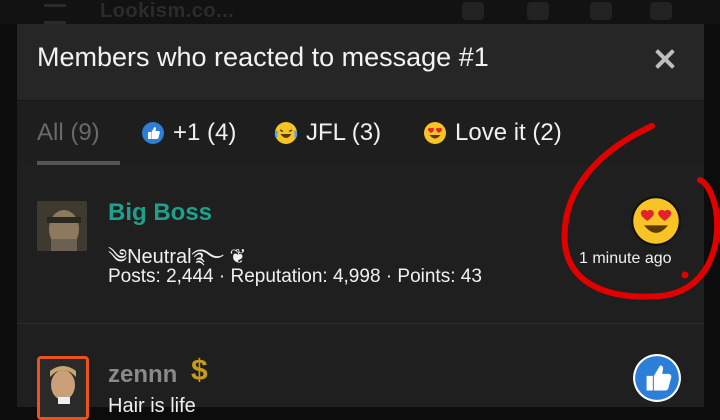  Describe the element at coordinates (473, 11) in the screenshot. I see `alert-icon` at that location.